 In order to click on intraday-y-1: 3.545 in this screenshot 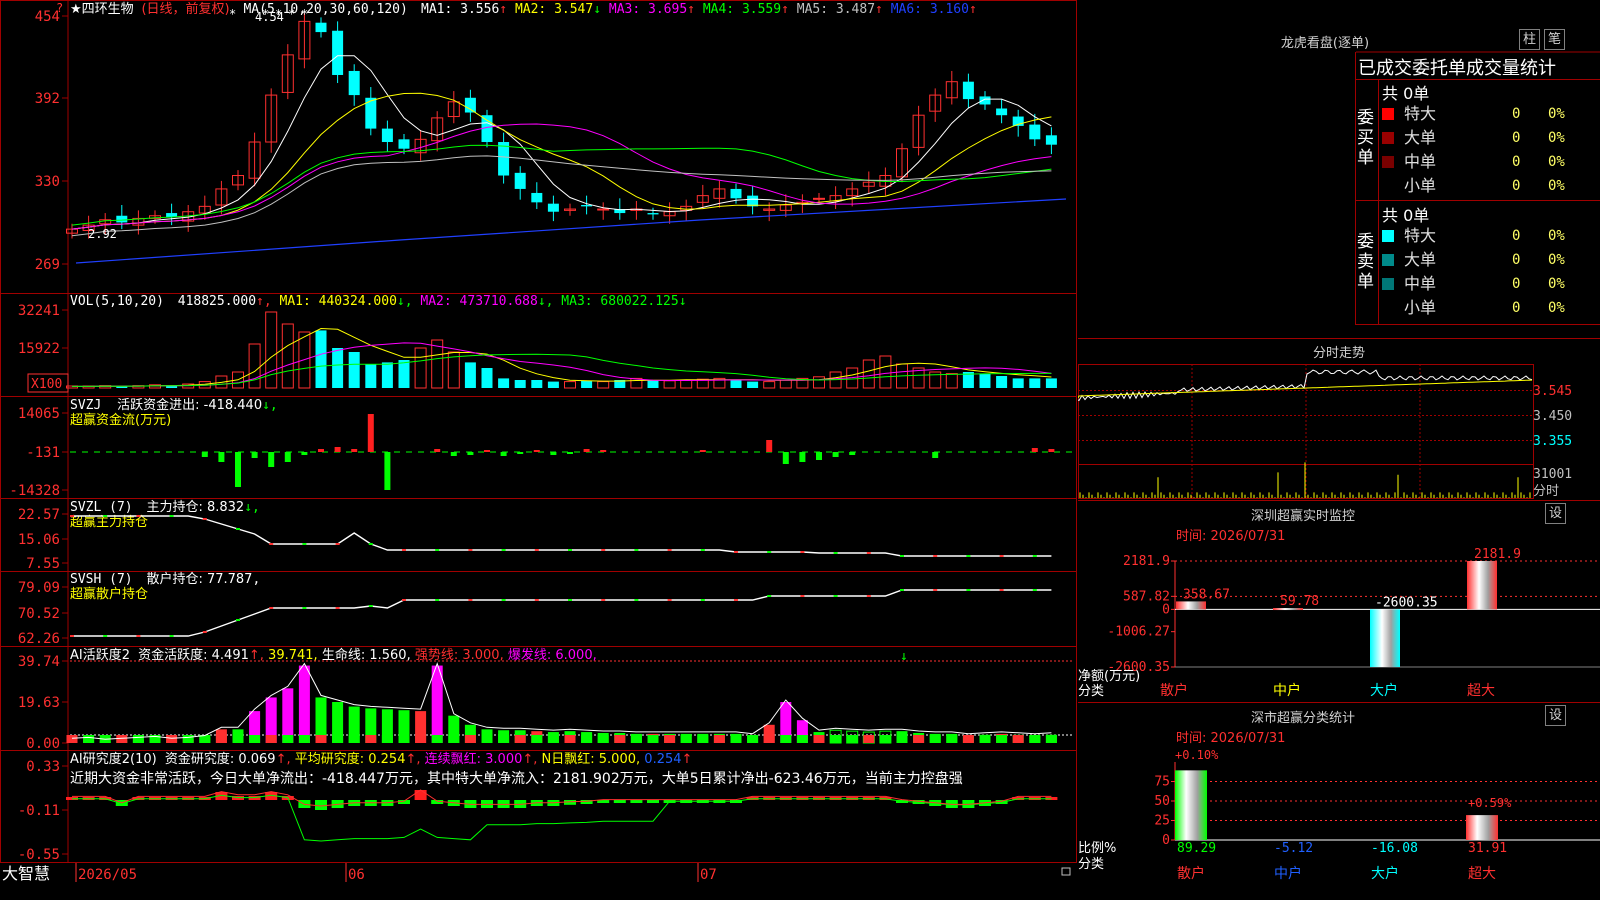, I will do `click(1552, 391)`.